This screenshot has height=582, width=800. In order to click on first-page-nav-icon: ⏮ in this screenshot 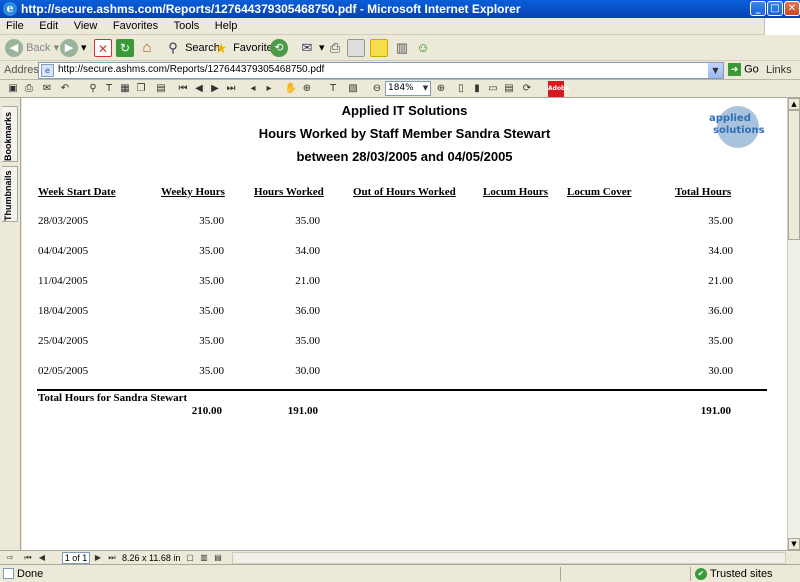, I will do `click(28, 558)`.